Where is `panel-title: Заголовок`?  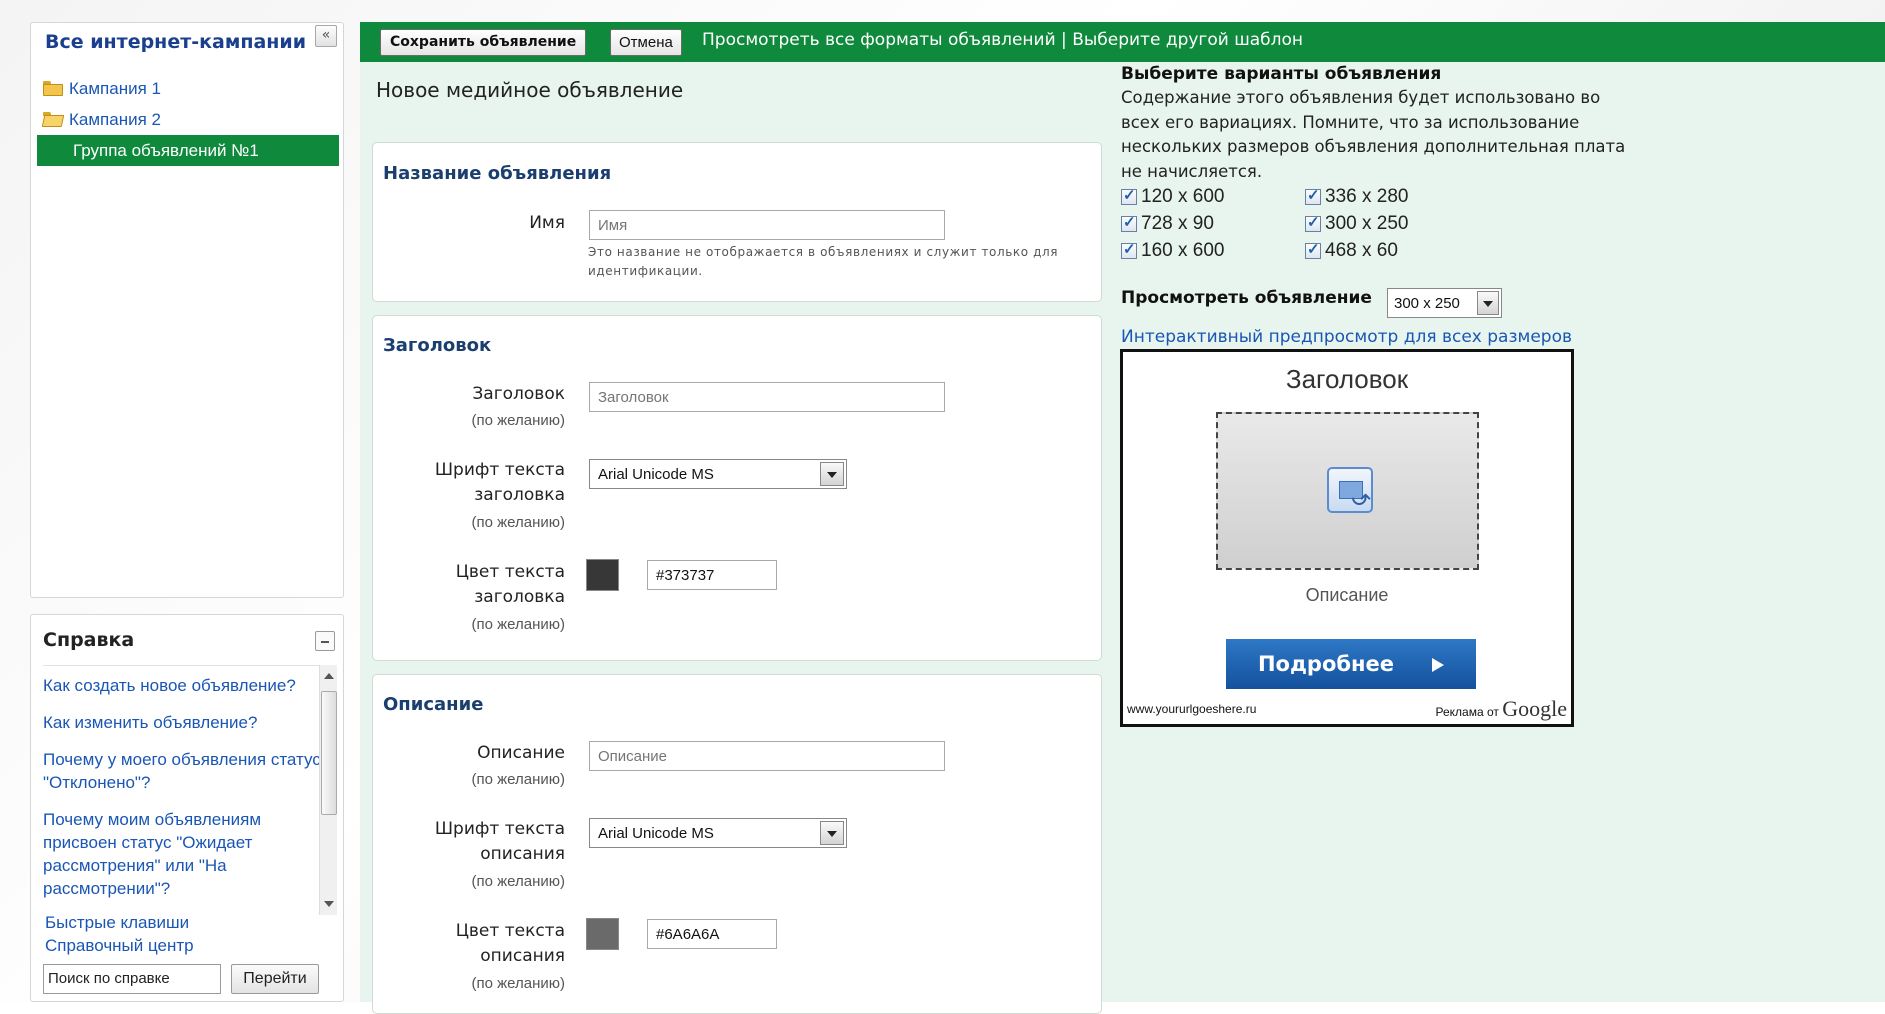 panel-title: Заголовок is located at coordinates (437, 345).